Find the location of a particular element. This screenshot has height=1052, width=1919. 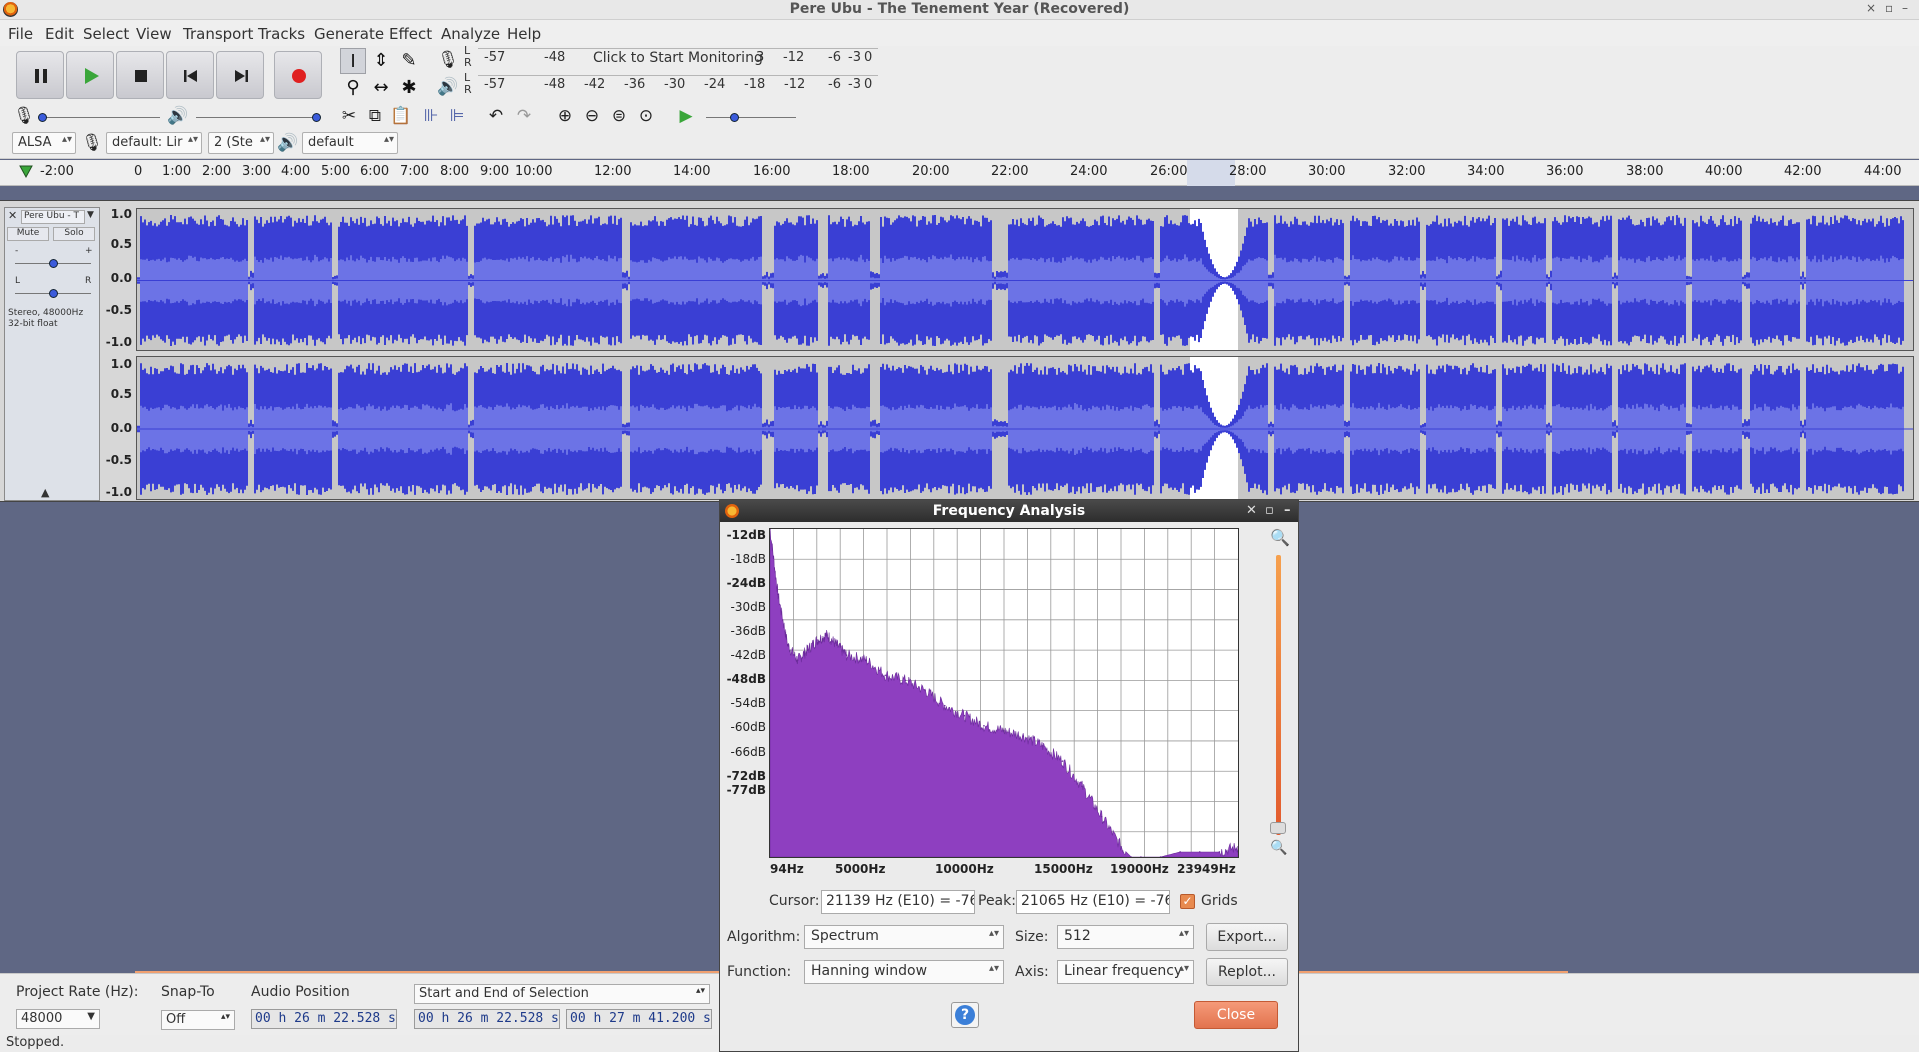

selection-mode-select: Start and End of Selection ▴▾ is located at coordinates (562, 994).